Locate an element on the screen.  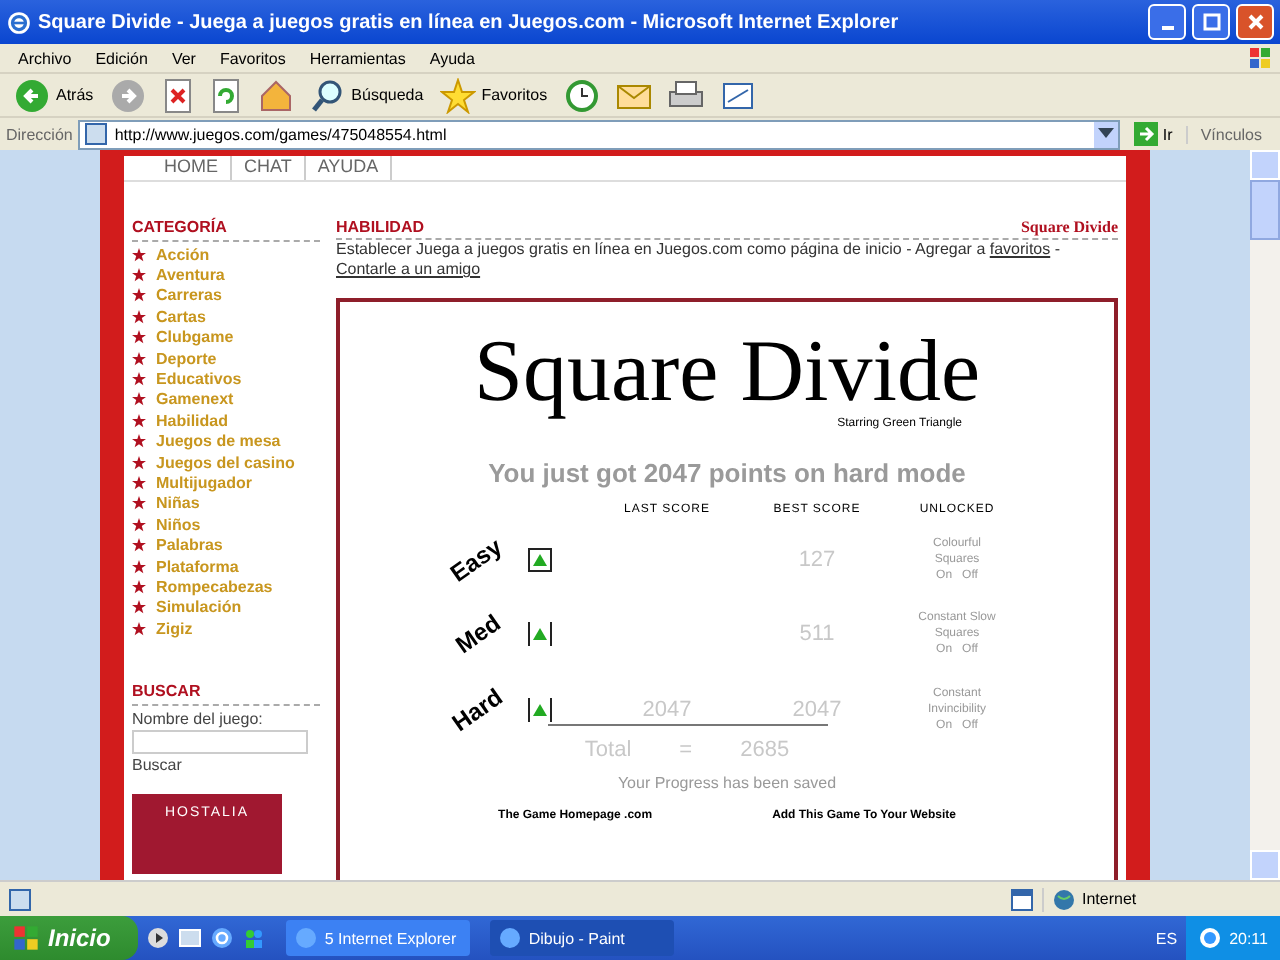
category-link: Rompecabezas is located at coordinates (214, 586).